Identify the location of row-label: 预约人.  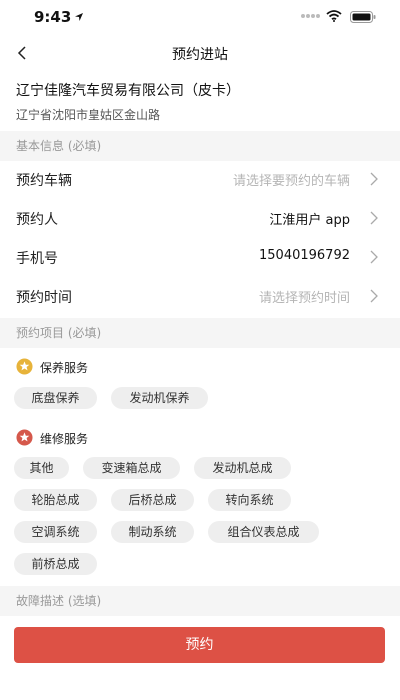
(37, 220).